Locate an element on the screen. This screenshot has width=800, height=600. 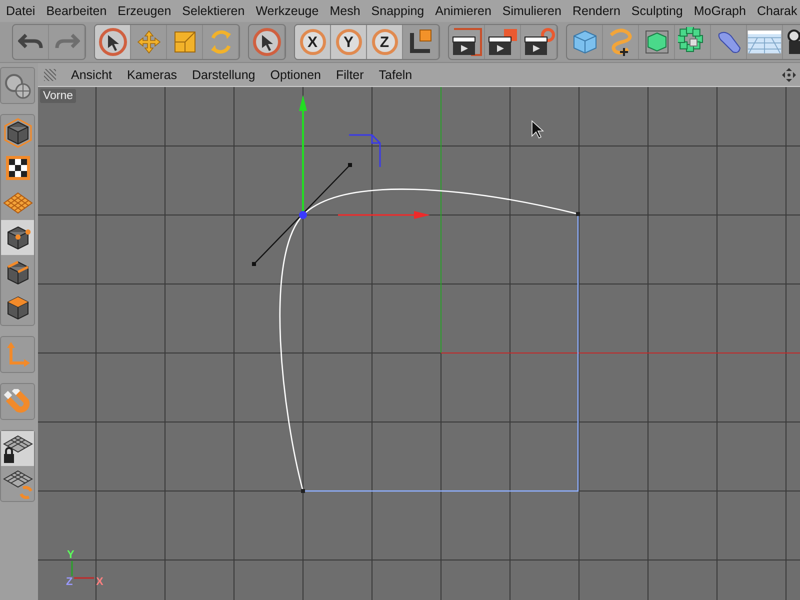
axis-lock-button: Y is located at coordinates (349, 42).